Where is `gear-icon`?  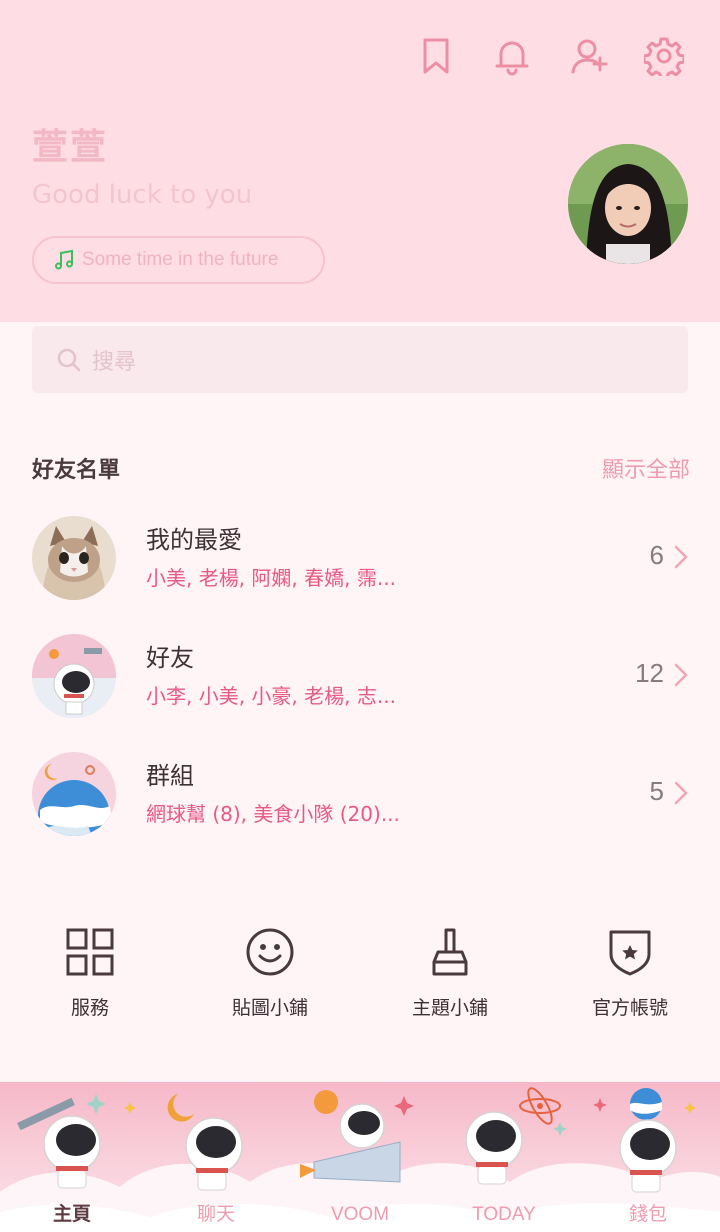
gear-icon is located at coordinates (664, 56).